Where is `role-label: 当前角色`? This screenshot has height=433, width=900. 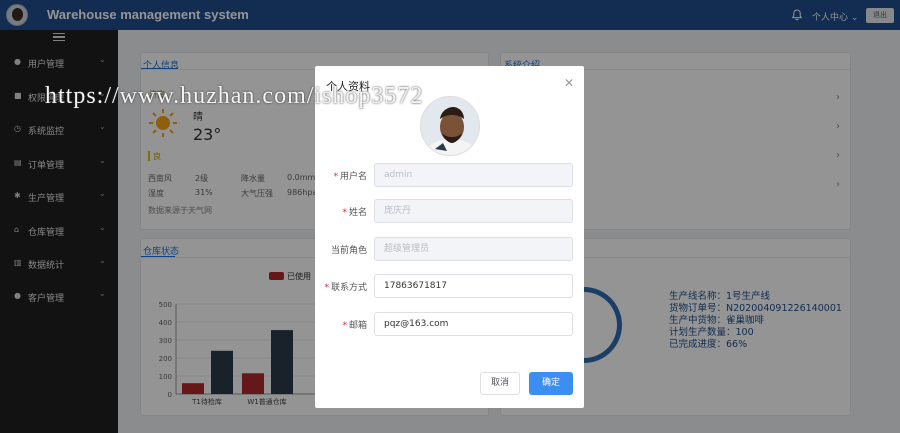 role-label: 当前角色 is located at coordinates (348, 251).